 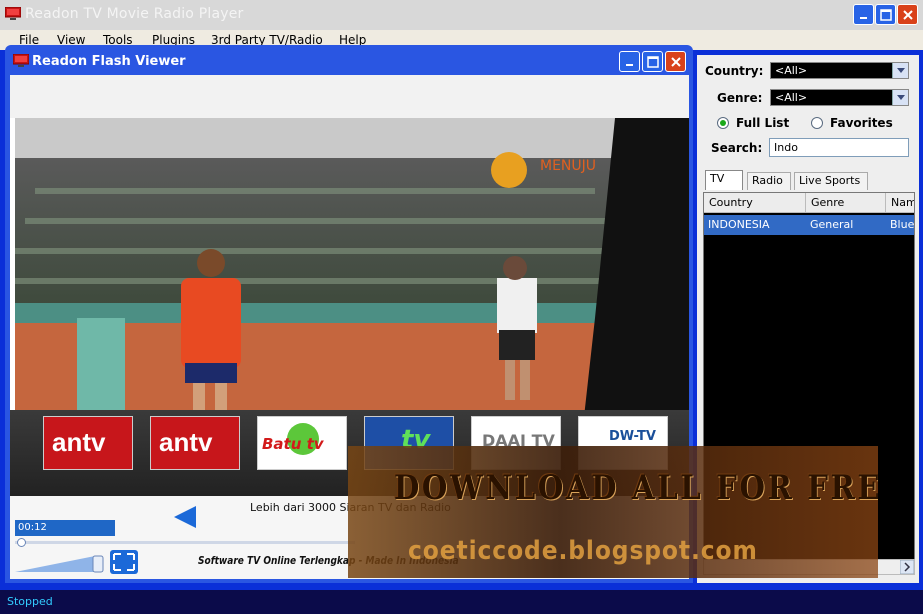 I want to click on viewer-title-bar: Readon Flash Viewer, so click(x=349, y=61).